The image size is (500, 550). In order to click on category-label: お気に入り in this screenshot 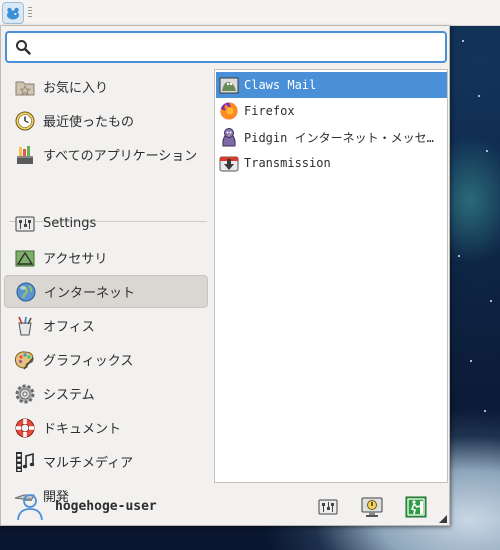, I will do `click(76, 88)`.